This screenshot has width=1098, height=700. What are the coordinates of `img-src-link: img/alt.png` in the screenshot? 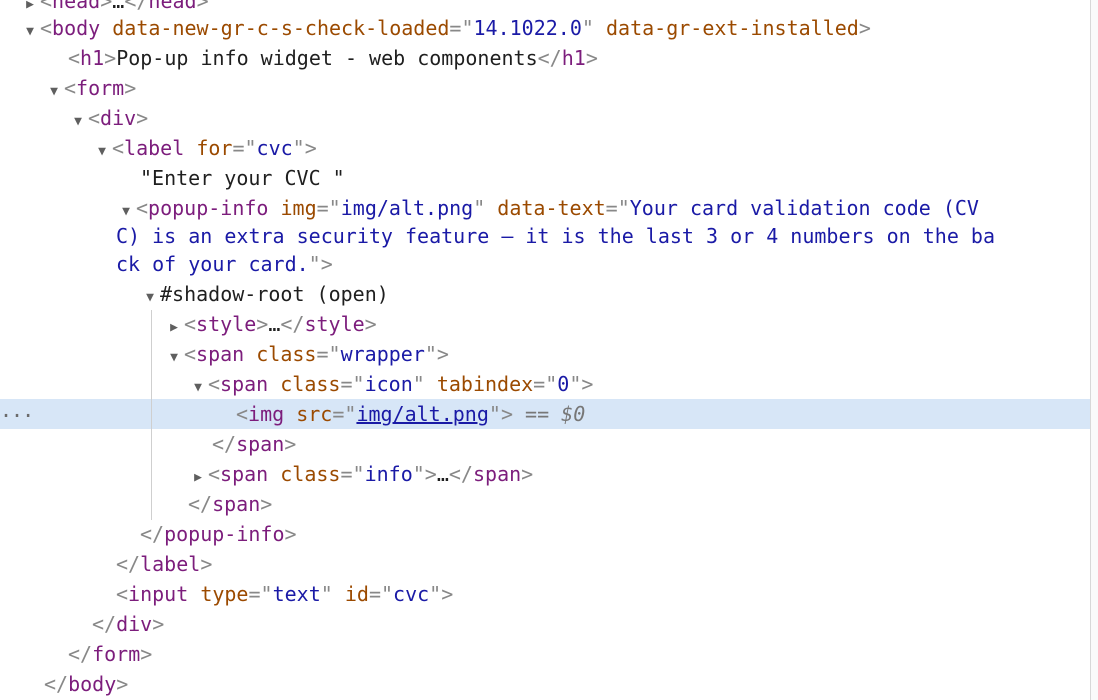 It's located at (422, 414).